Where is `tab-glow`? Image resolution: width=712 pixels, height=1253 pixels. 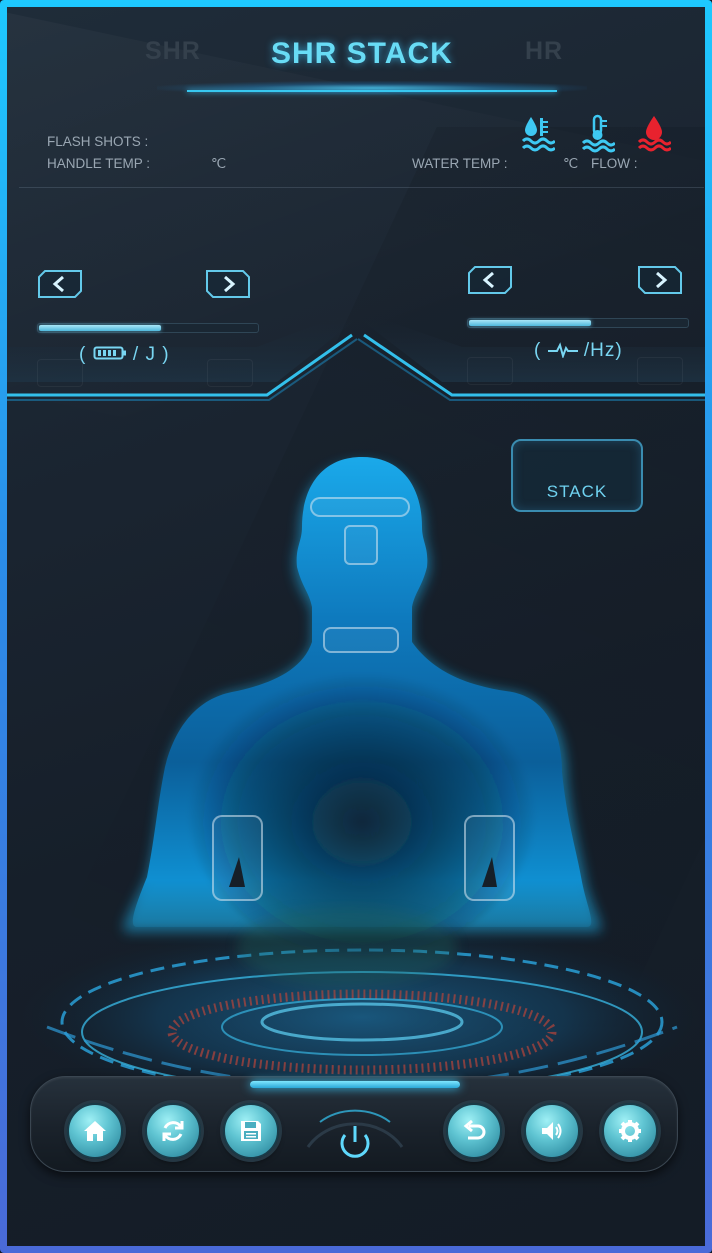 tab-glow is located at coordinates (372, 88).